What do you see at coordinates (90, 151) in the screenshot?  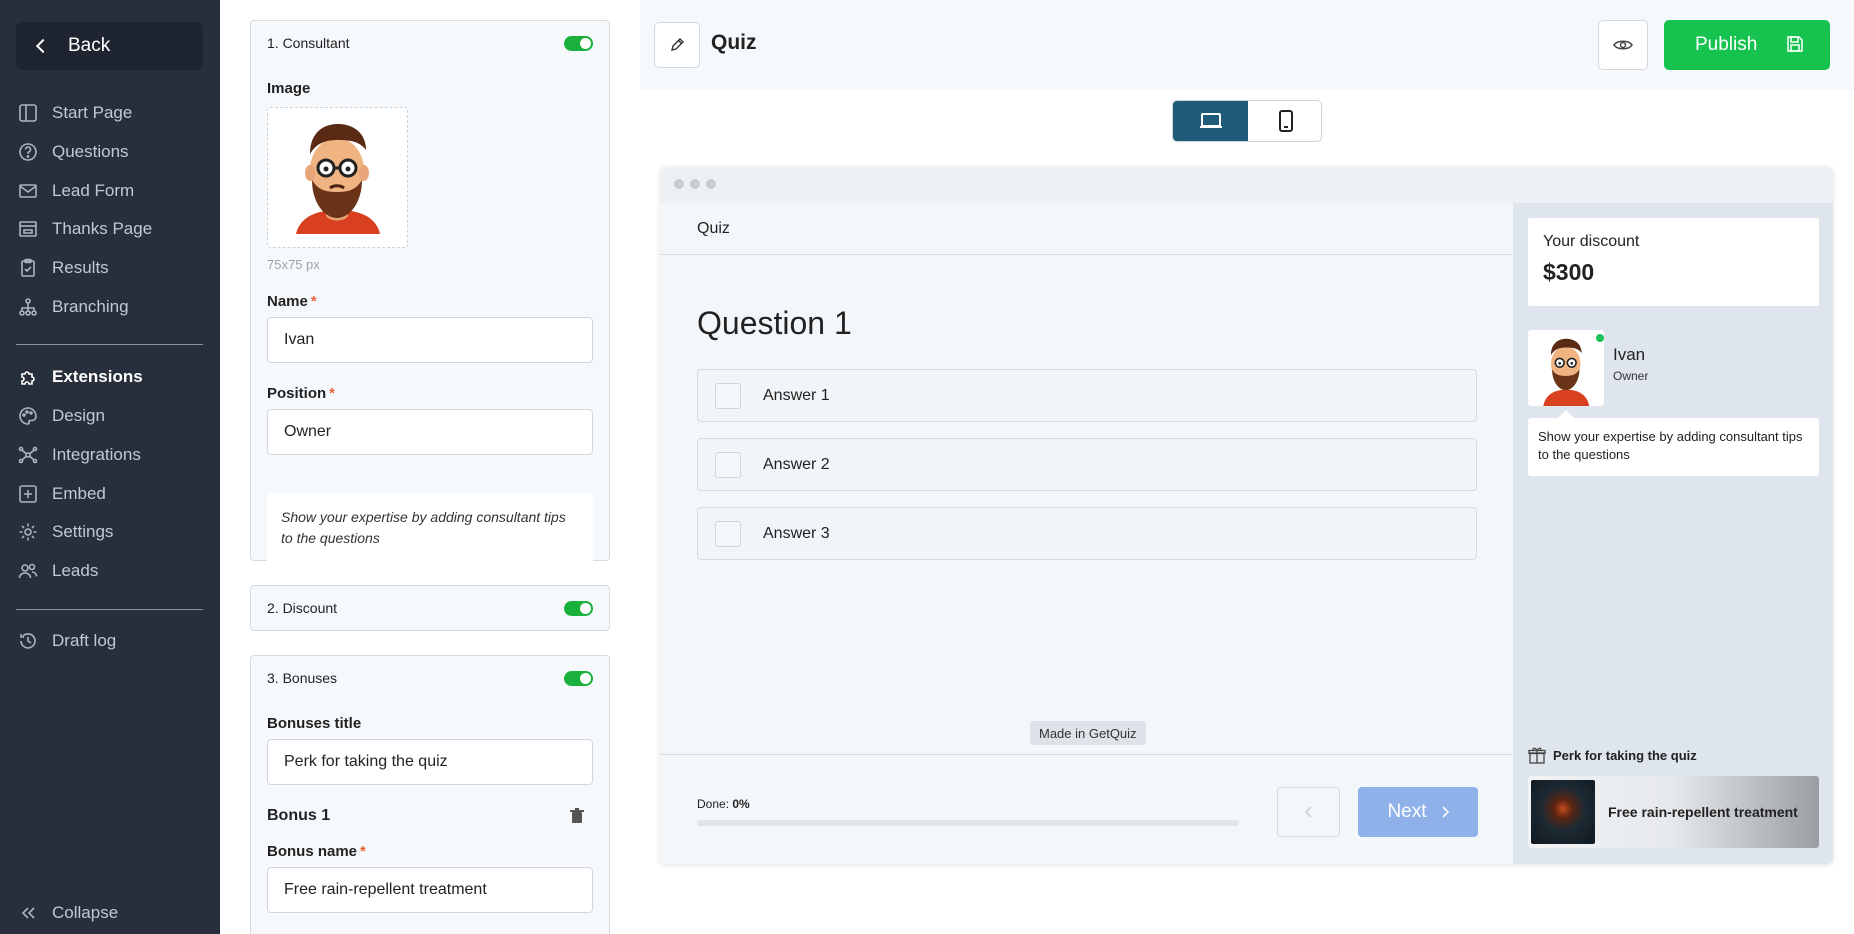 I see `sidebar-item-label: Questions` at bounding box center [90, 151].